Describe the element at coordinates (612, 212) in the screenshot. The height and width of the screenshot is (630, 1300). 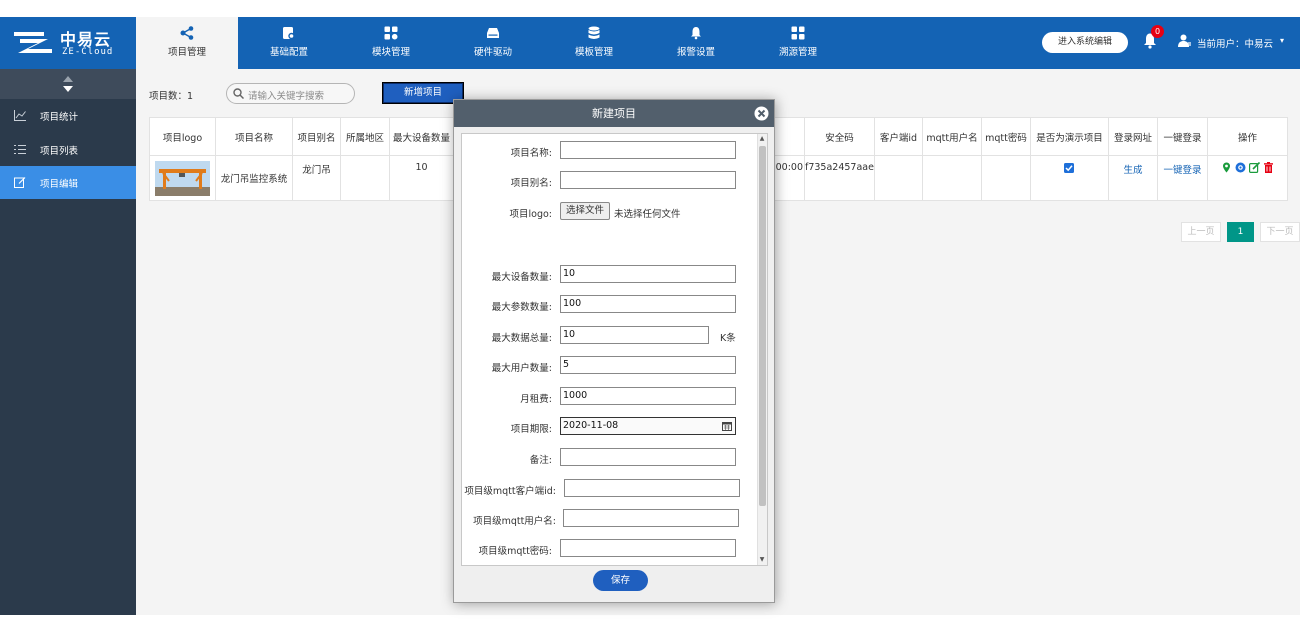
I see `field-project-logo: 项目logo: 选择文件 未选择任何文件` at that location.